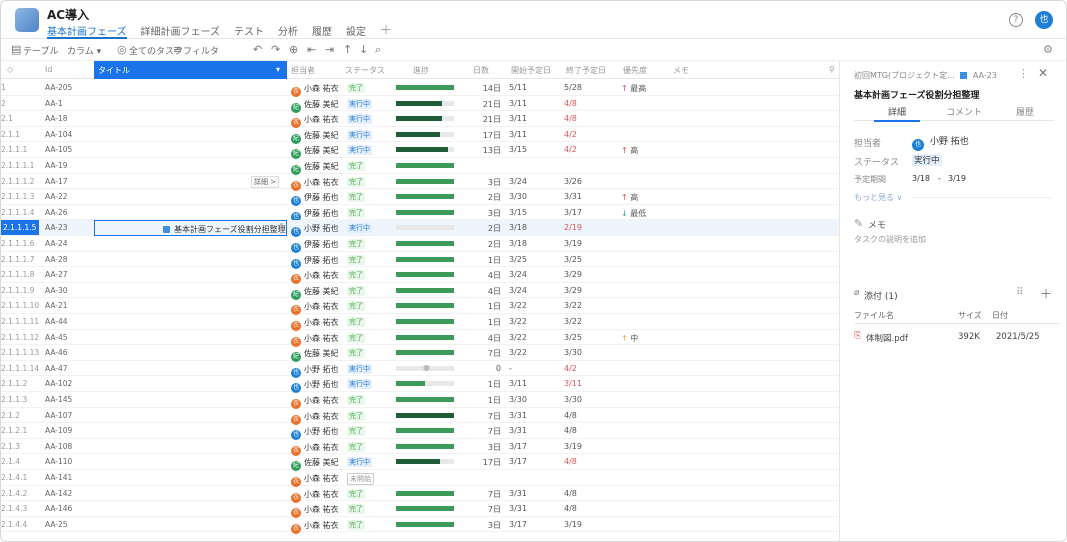  What do you see at coordinates (832, 69) in the screenshot?
I see `column-settings-icon: ⚲` at bounding box center [832, 69].